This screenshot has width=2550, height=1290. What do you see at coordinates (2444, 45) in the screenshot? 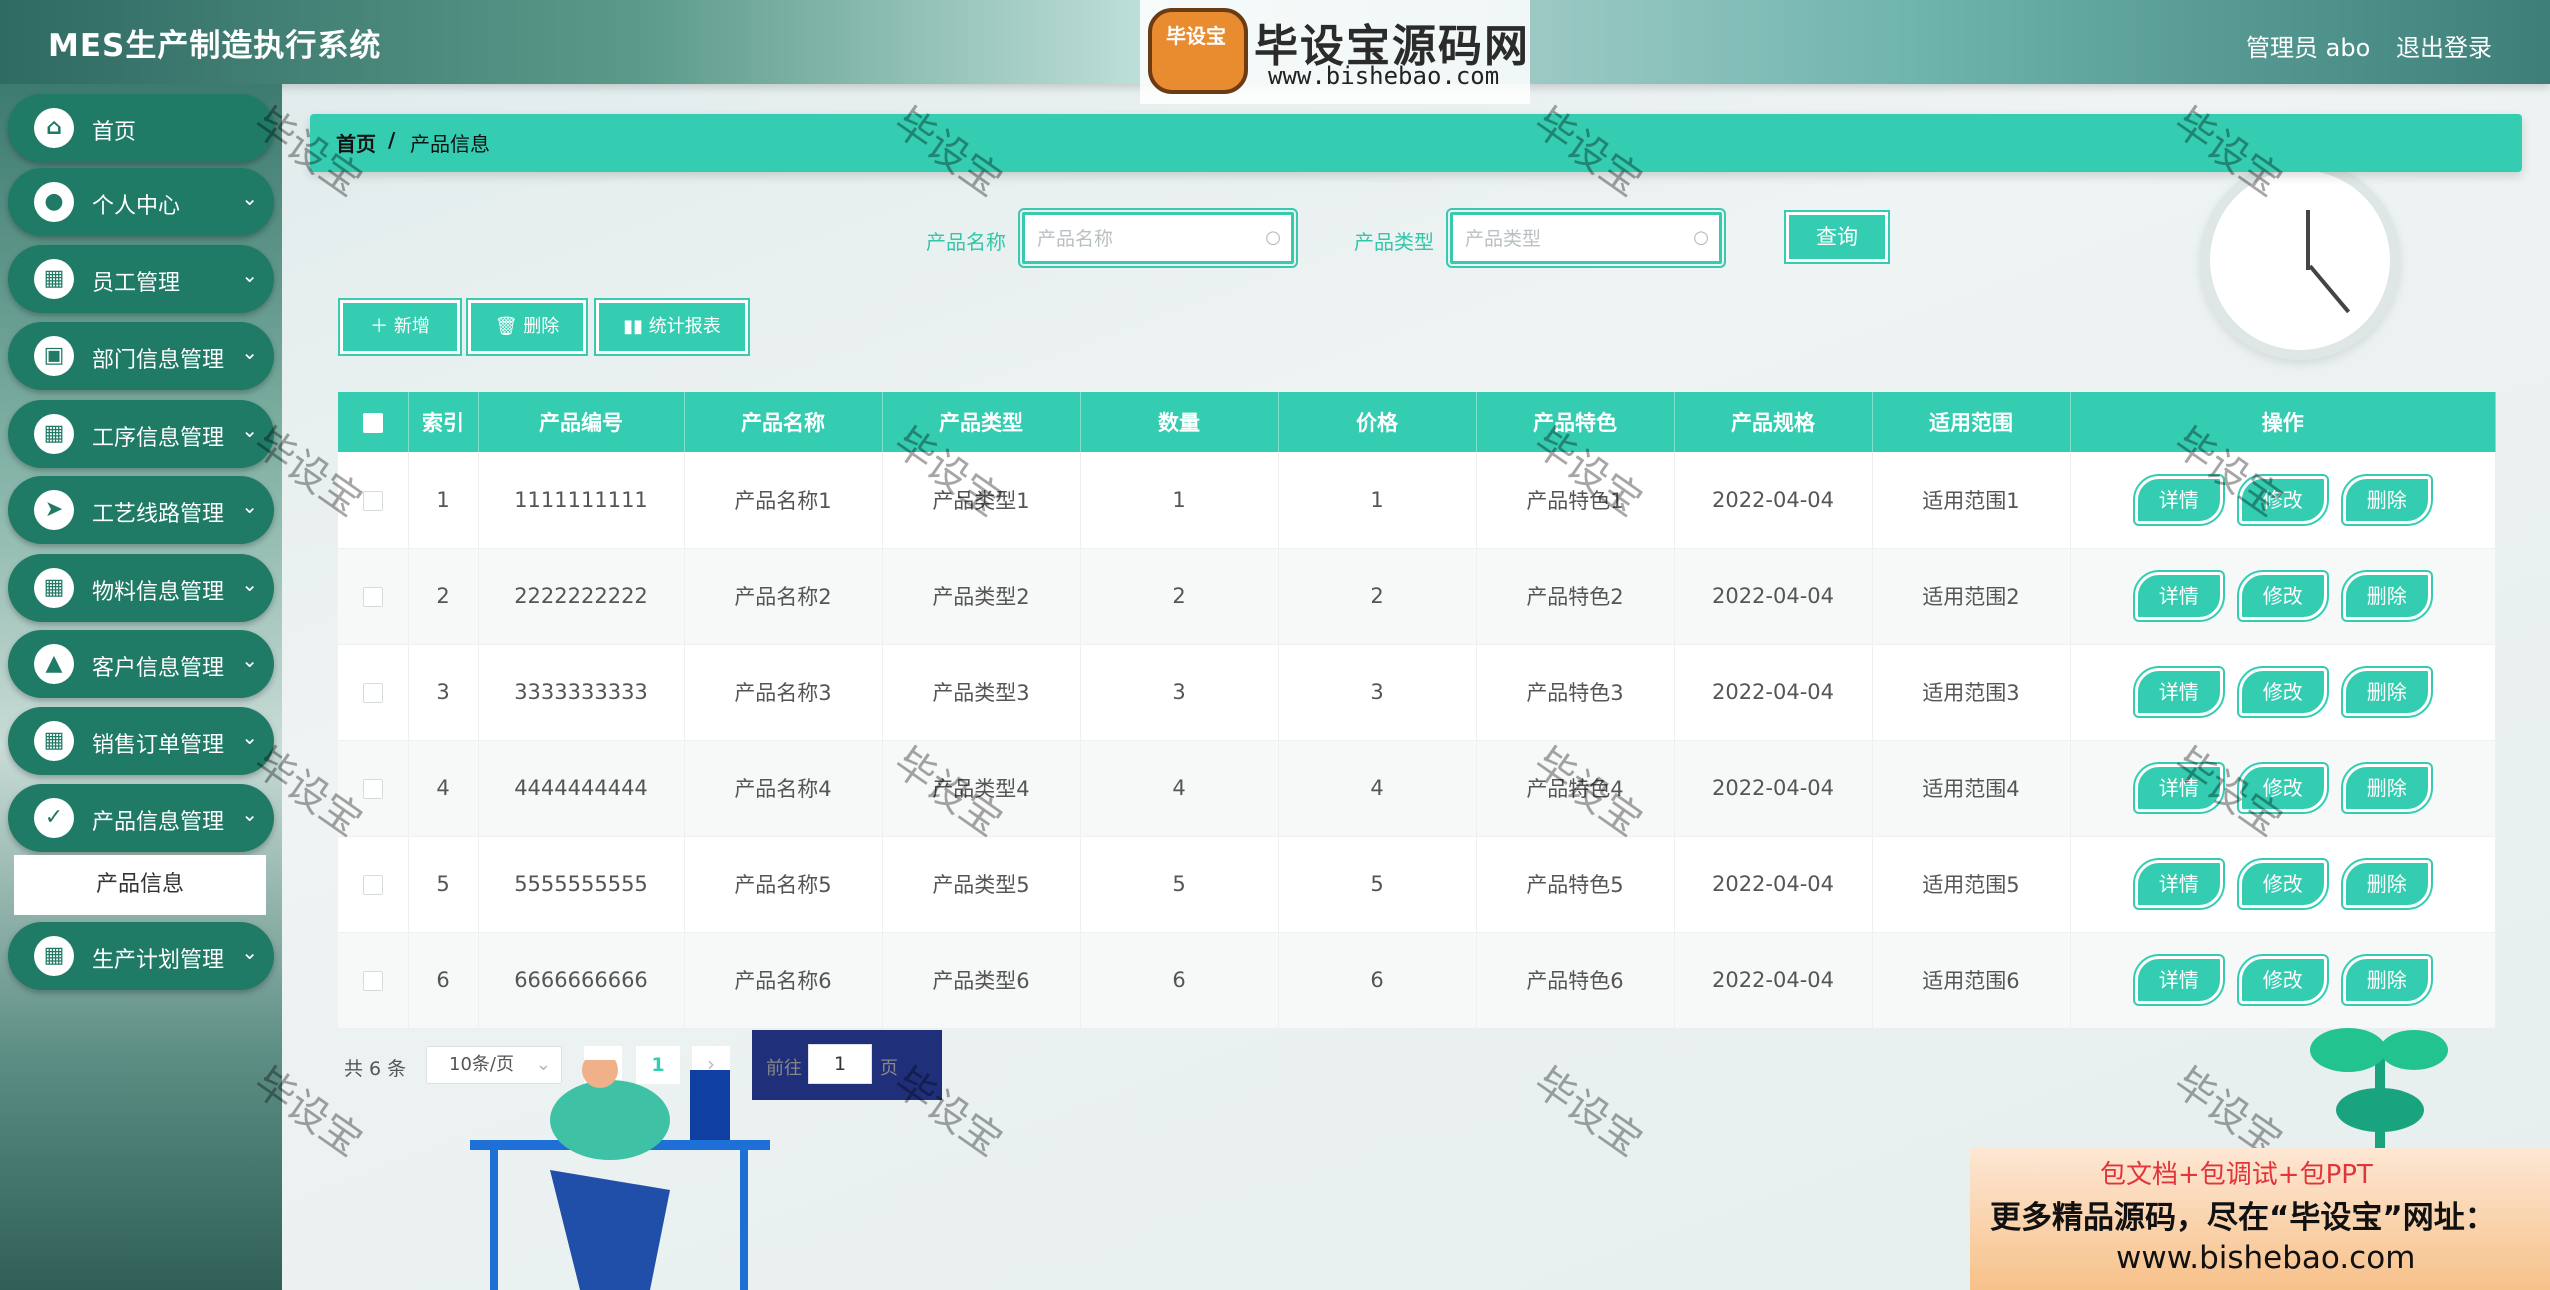
I see `logout-link: 退出登录` at bounding box center [2444, 45].